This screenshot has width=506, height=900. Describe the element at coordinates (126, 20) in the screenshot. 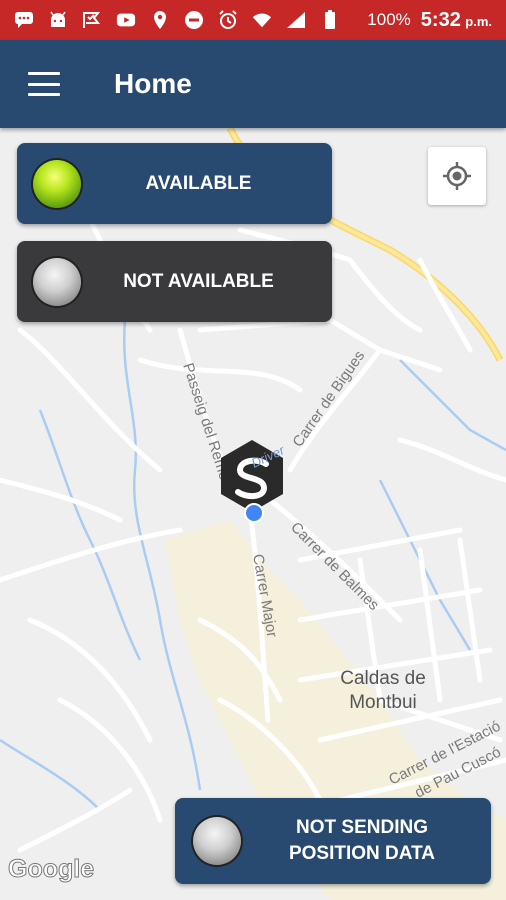

I see `youtube-icon` at that location.